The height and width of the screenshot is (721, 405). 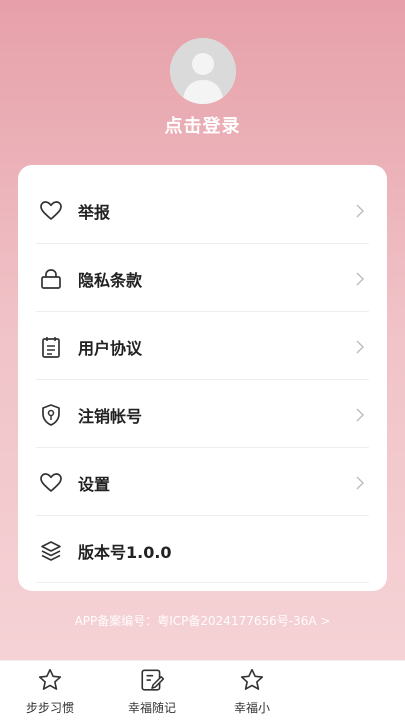 I want to click on menu-item-label: 隐私条款, so click(x=110, y=280).